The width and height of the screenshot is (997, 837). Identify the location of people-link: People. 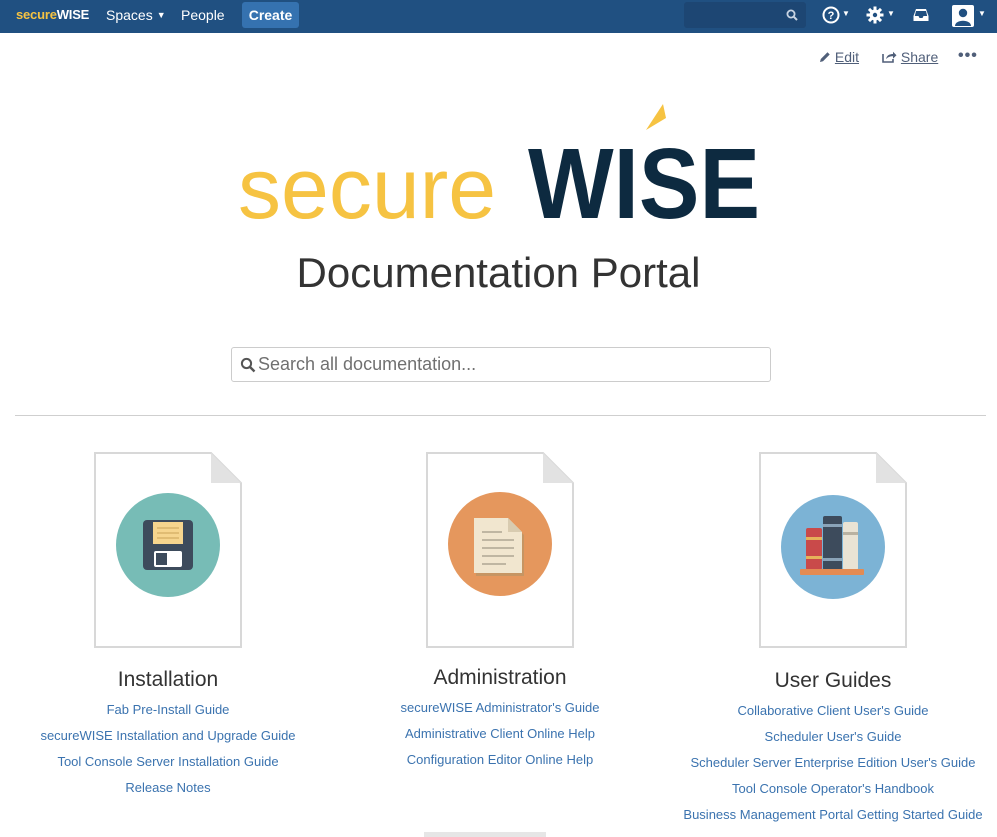
(203, 15).